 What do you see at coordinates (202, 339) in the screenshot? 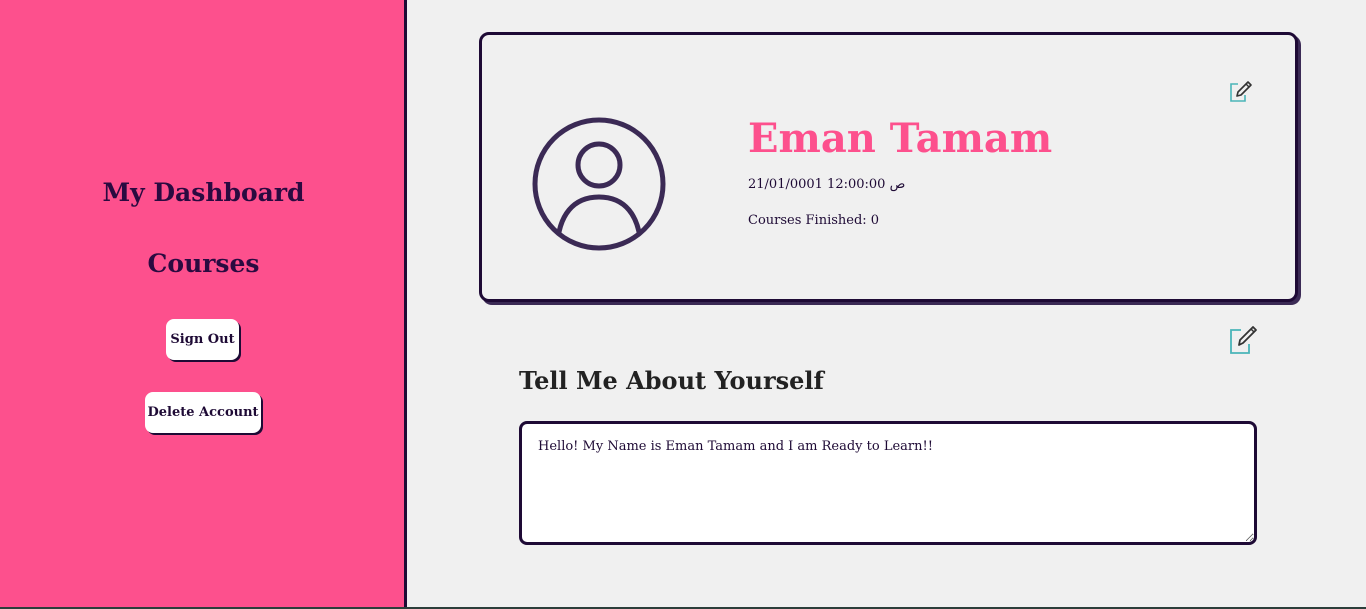
I see `sign-out-button: Sign Out` at bounding box center [202, 339].